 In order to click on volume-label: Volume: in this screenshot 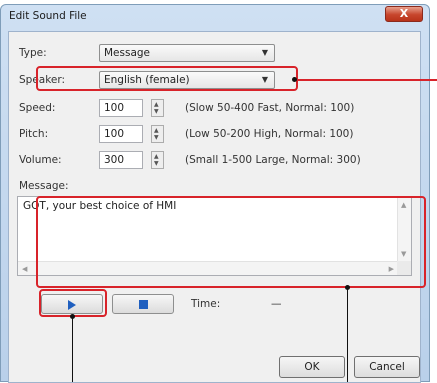, I will do `click(40, 160)`.